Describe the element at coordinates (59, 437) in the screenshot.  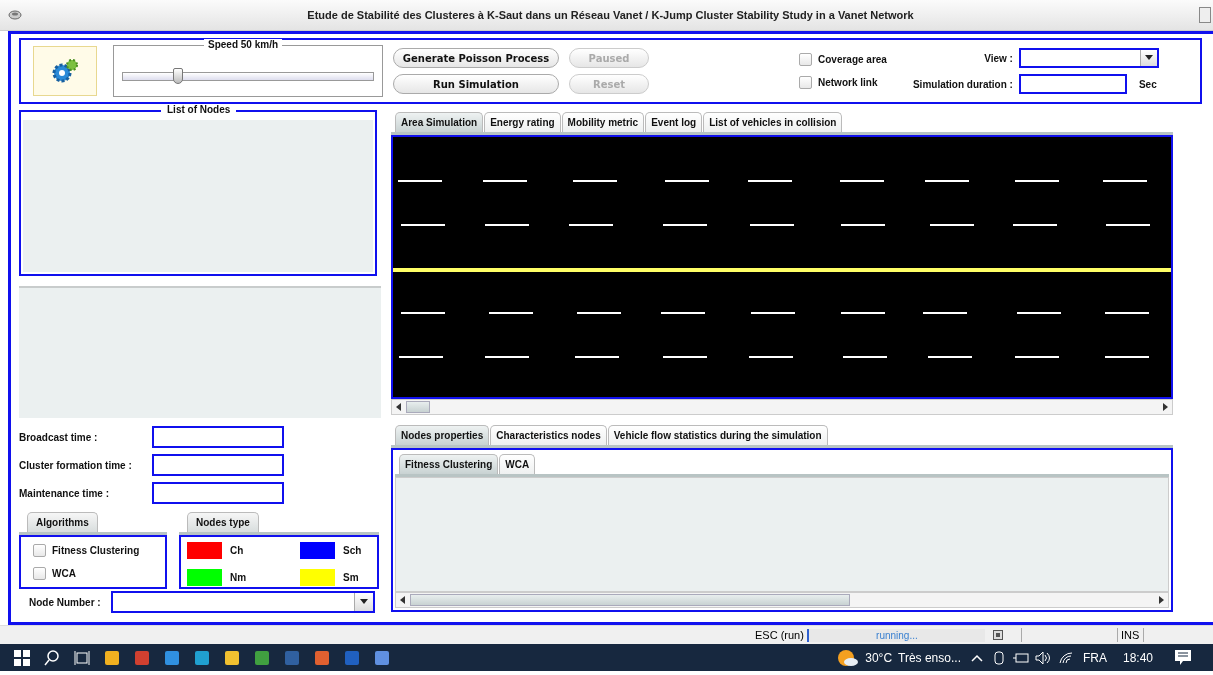
I see `field-label: Broadcast time :` at that location.